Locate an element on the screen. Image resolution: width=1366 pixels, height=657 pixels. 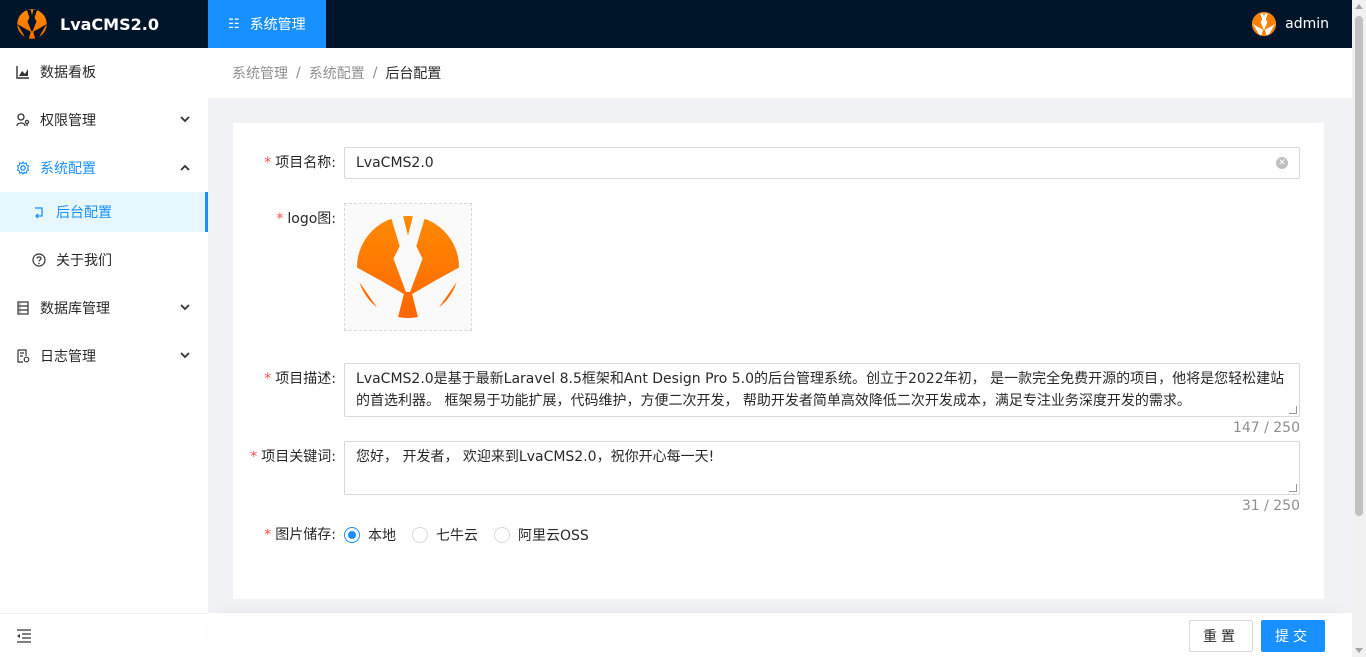
radio-label: 阿里云OSS is located at coordinates (553, 536).